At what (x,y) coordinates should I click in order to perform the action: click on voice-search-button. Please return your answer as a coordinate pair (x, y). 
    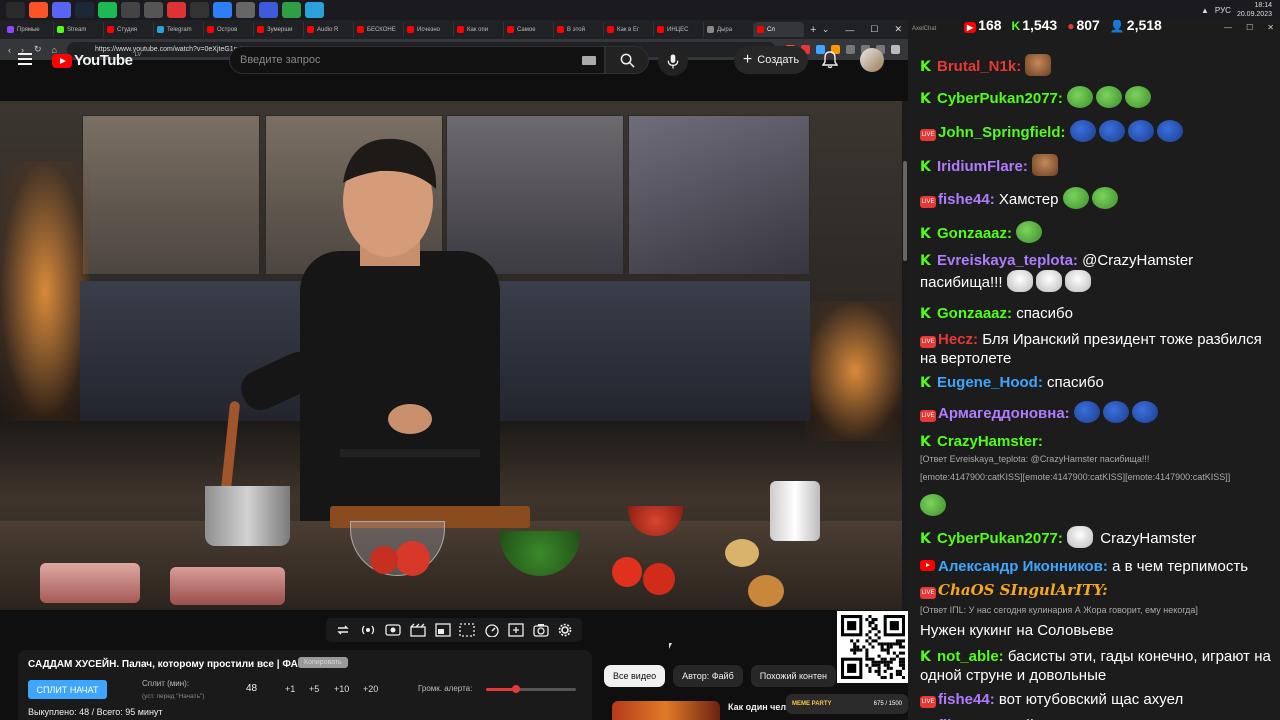
    Looking at the image, I should click on (673, 61).